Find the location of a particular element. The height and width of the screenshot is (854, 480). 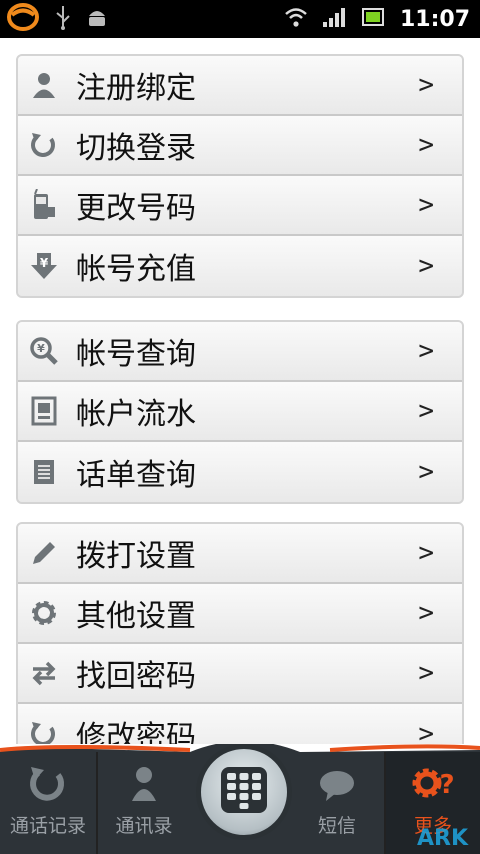

tab-contacts: 通讯录 is located at coordinates (144, 803).